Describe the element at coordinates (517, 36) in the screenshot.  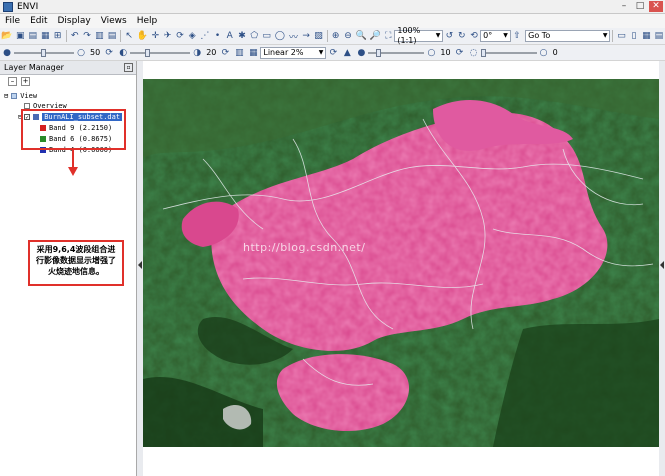
I see `north-arrow-icon: ⇧` at that location.